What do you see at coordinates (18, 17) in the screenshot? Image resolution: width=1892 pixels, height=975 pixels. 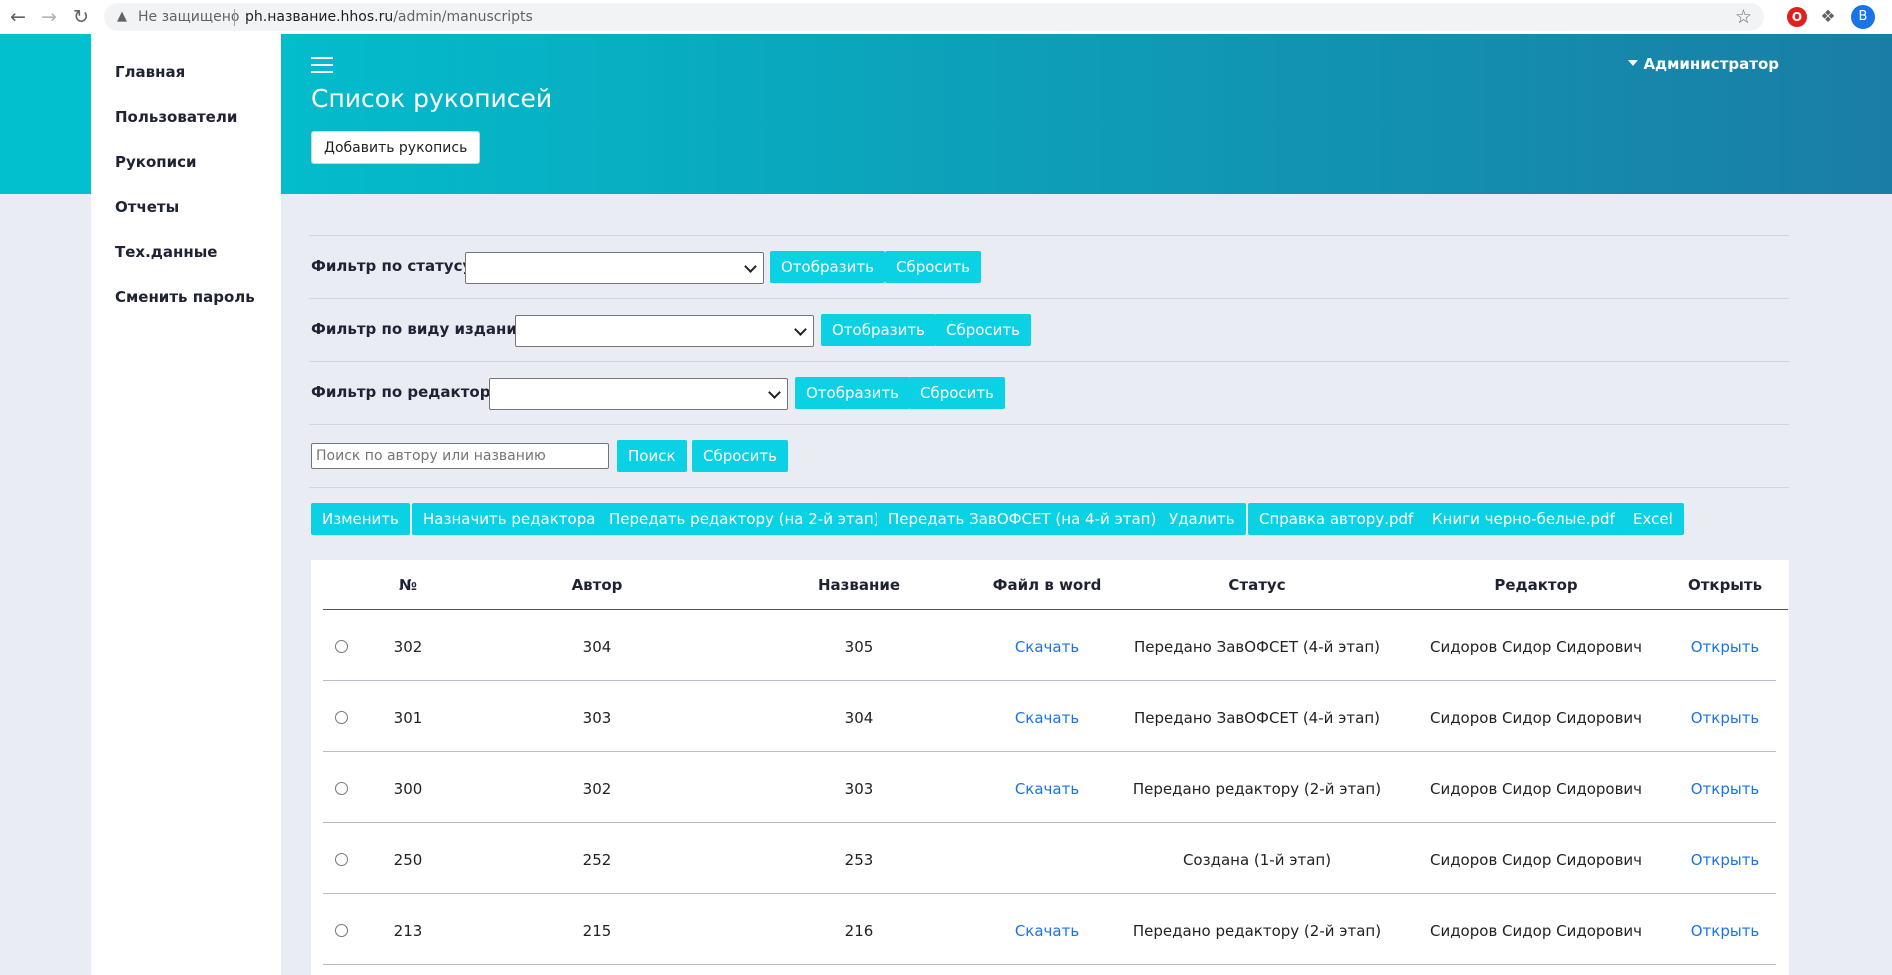 I see `back-arrow-icon: ←` at bounding box center [18, 17].